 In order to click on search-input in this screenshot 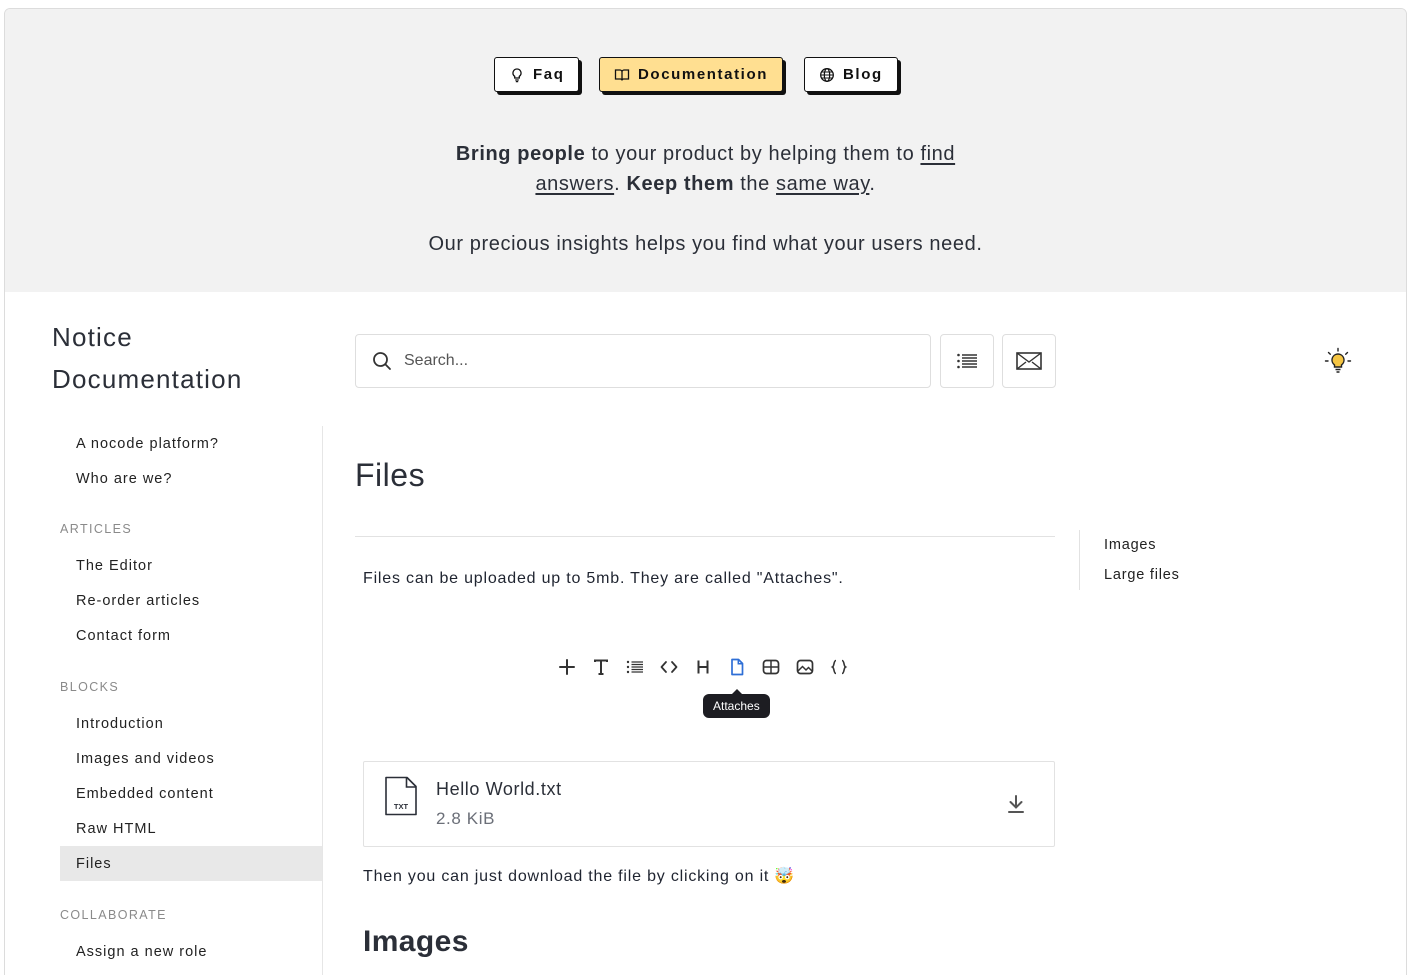, I will do `click(644, 361)`.